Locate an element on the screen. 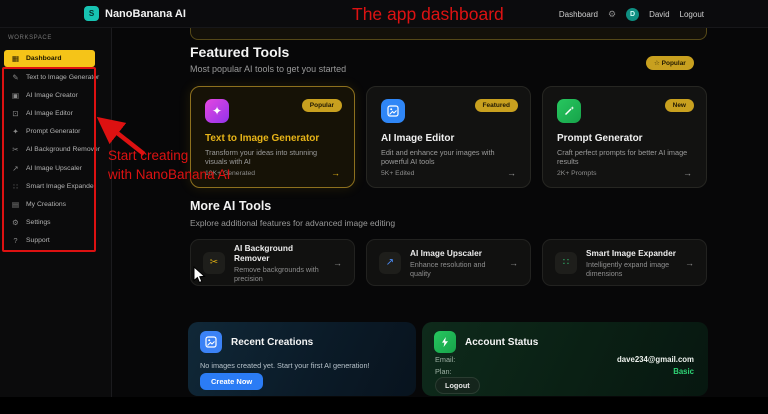  card-stat: 2K+ Prompts is located at coordinates (577, 173).